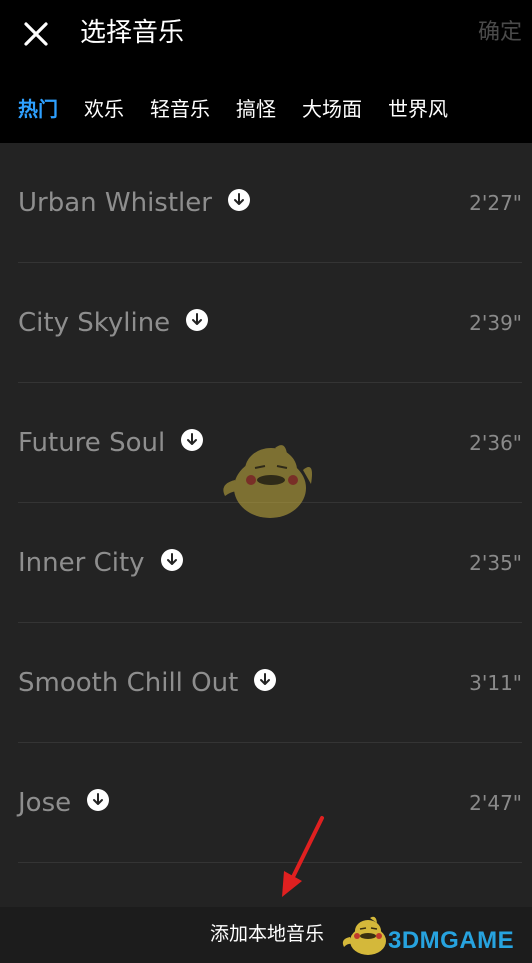 The image size is (532, 963). What do you see at coordinates (267, 934) in the screenshot?
I see `add-local-music-button: 添加本地音乐` at bounding box center [267, 934].